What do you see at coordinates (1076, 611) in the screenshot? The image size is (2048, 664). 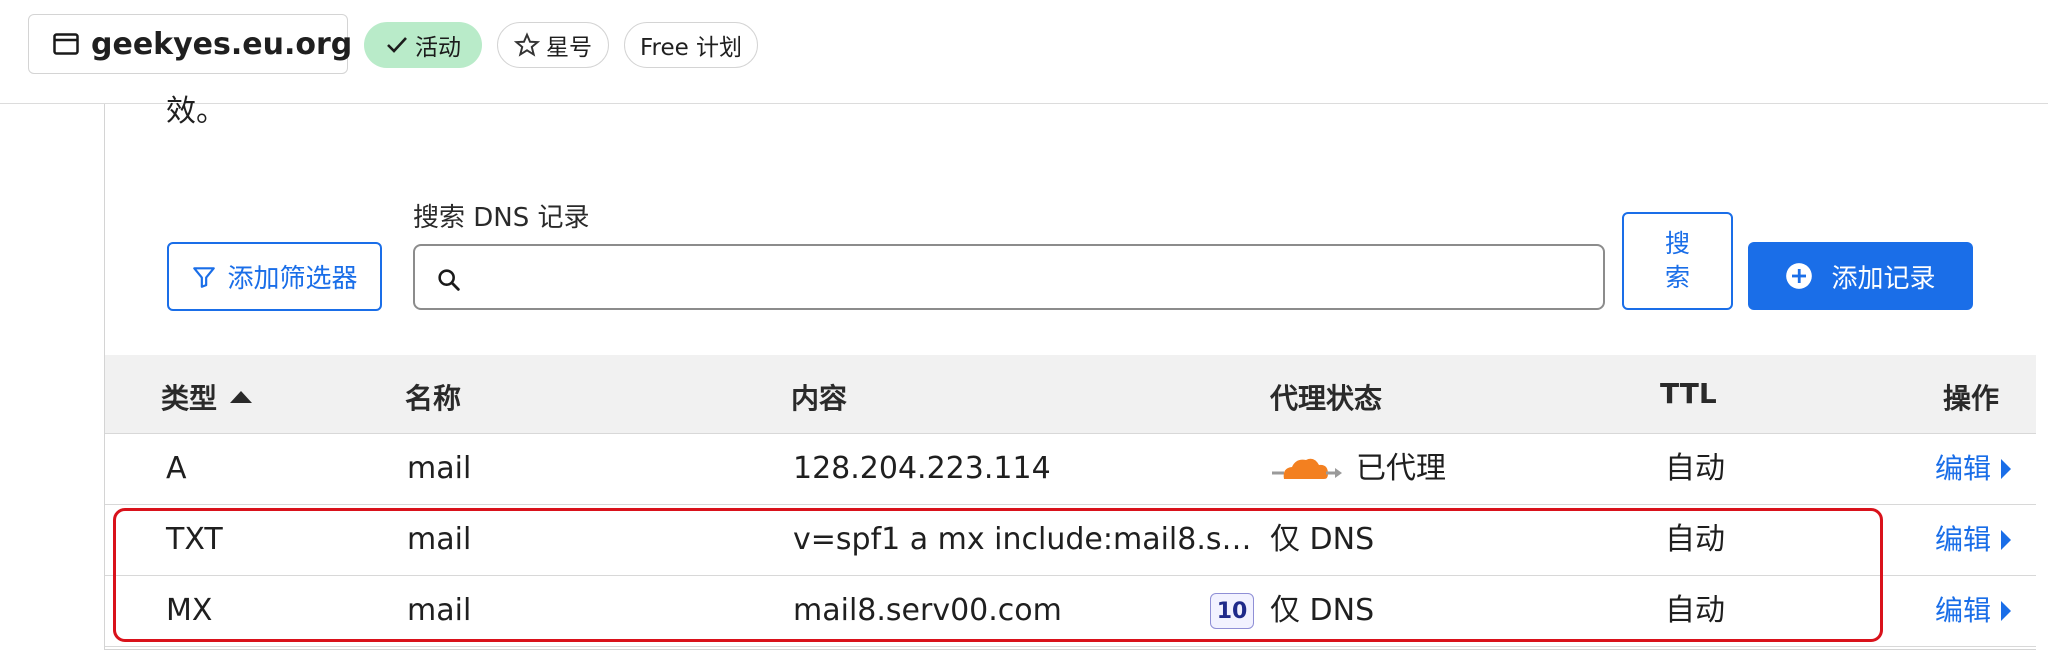 I see `table-row: MX mail mail8.serv00.com 10 仅 DNS 自动 编辑` at bounding box center [1076, 611].